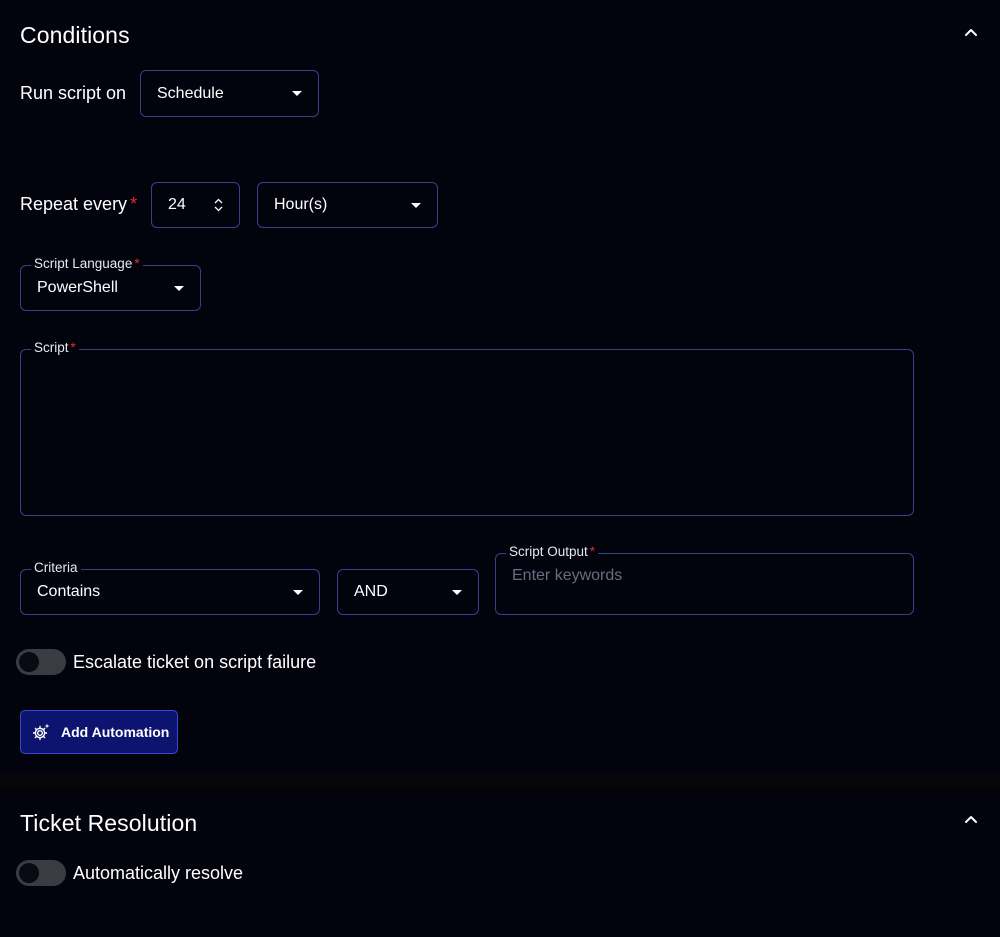 This screenshot has width=1000, height=937. Describe the element at coordinates (87, 264) in the screenshot. I see `script-language-label: Script Language *` at that location.